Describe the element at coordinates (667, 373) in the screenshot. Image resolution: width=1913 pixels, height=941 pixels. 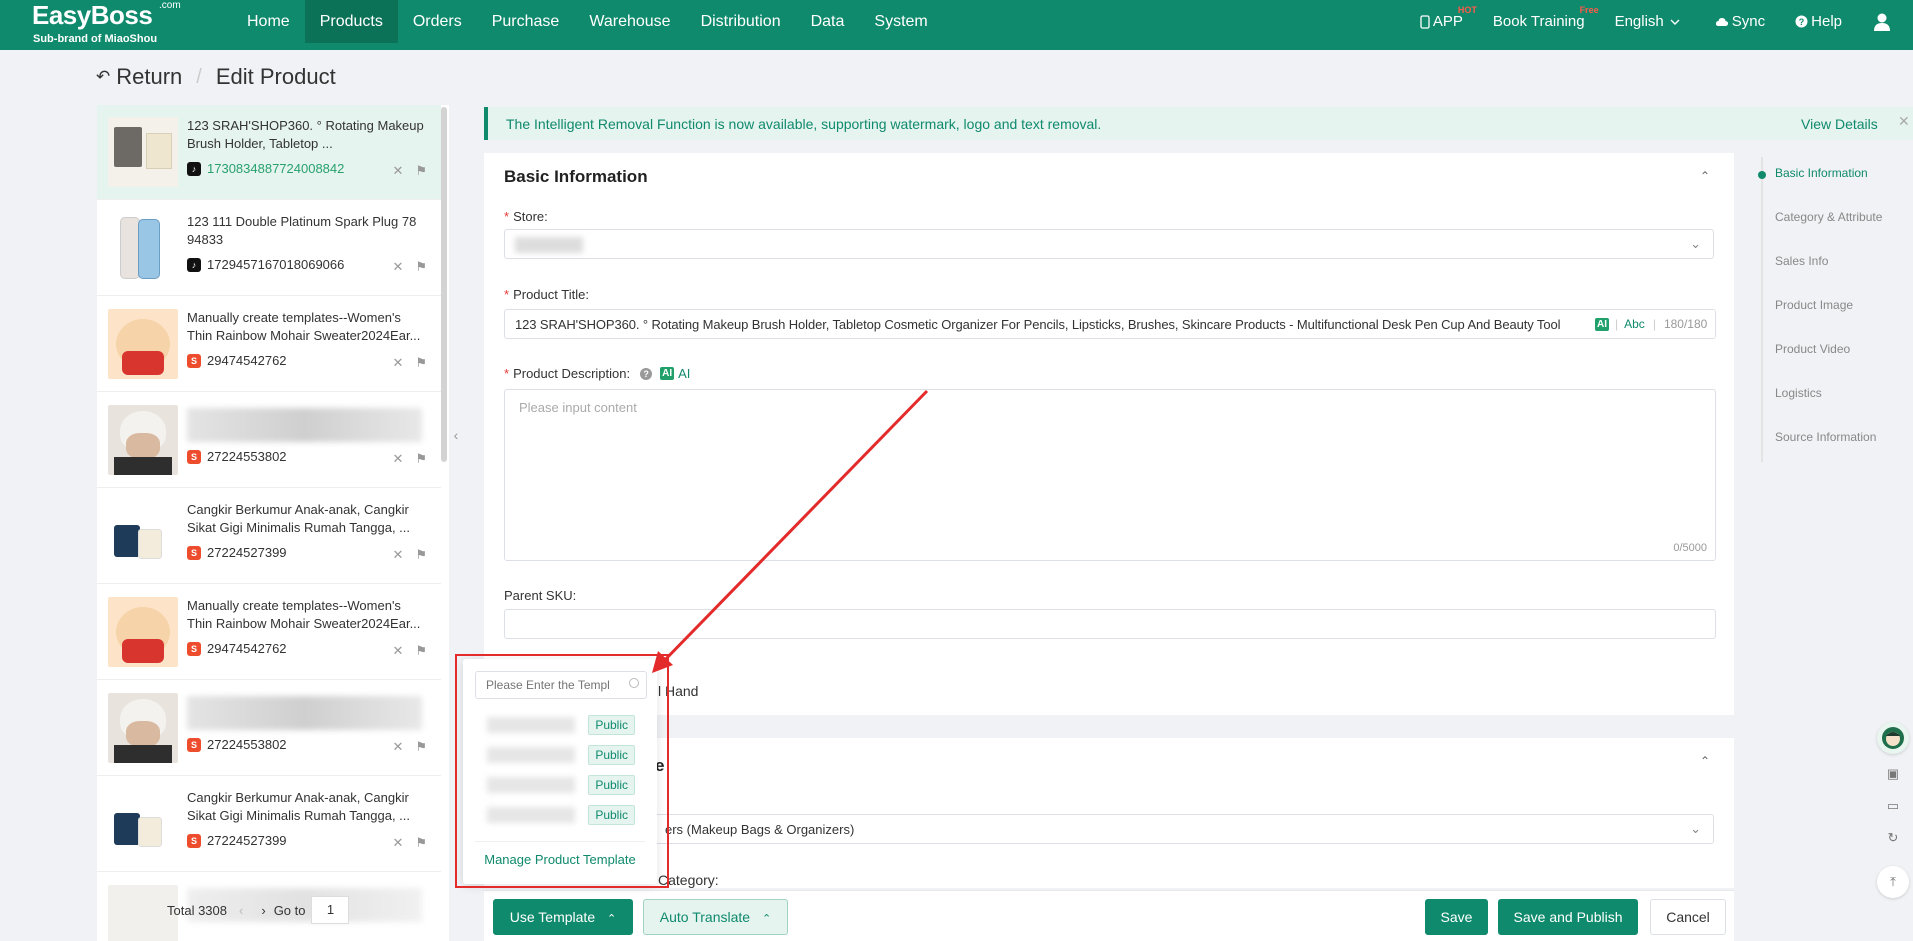
I see `ai-badge-icon: AI` at that location.